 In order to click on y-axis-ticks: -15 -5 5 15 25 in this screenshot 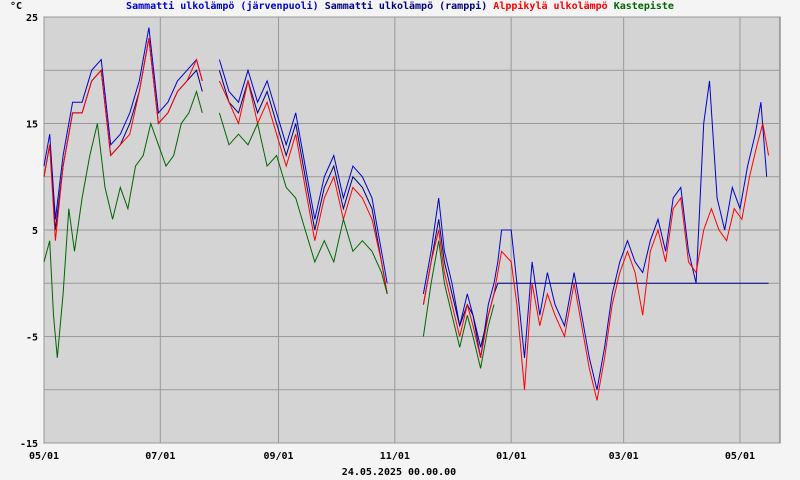, I will do `click(29, 231)`.